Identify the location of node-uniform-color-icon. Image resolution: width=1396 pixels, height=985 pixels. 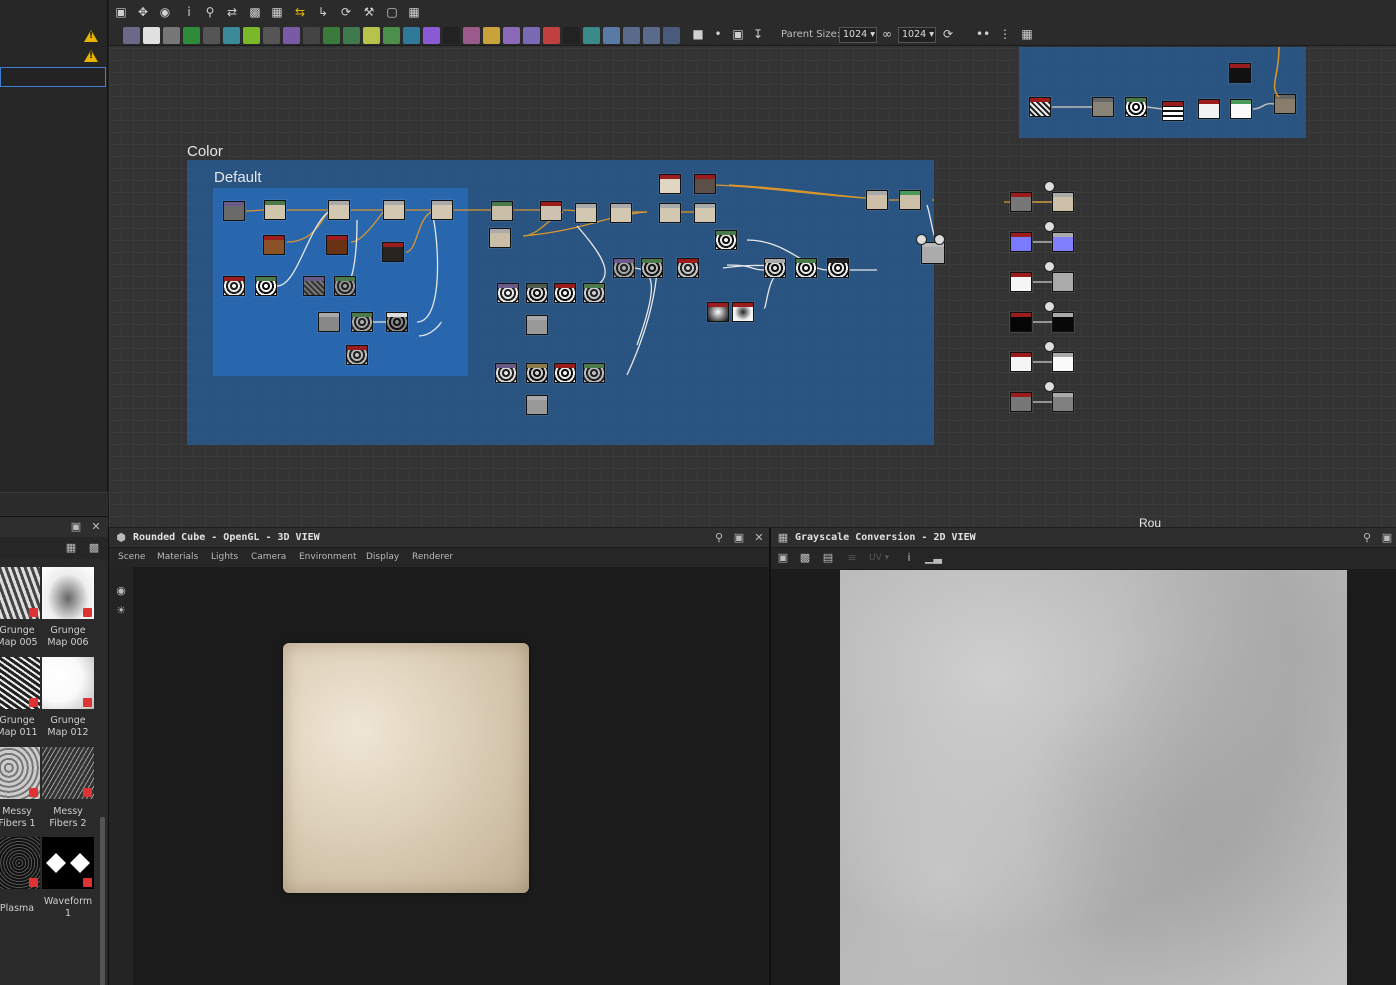
(151, 35).